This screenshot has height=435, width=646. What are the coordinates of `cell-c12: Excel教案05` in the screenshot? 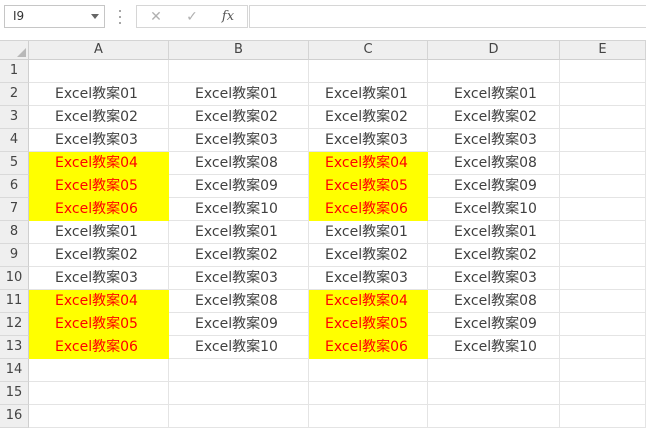 It's located at (368, 324).